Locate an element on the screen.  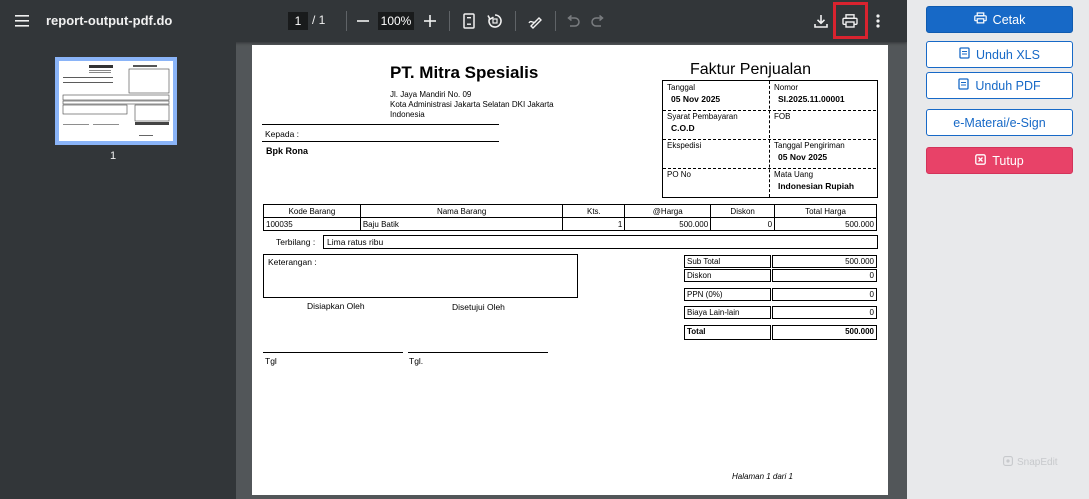
company-name: PT. Mitra Spesialis is located at coordinates (464, 72).